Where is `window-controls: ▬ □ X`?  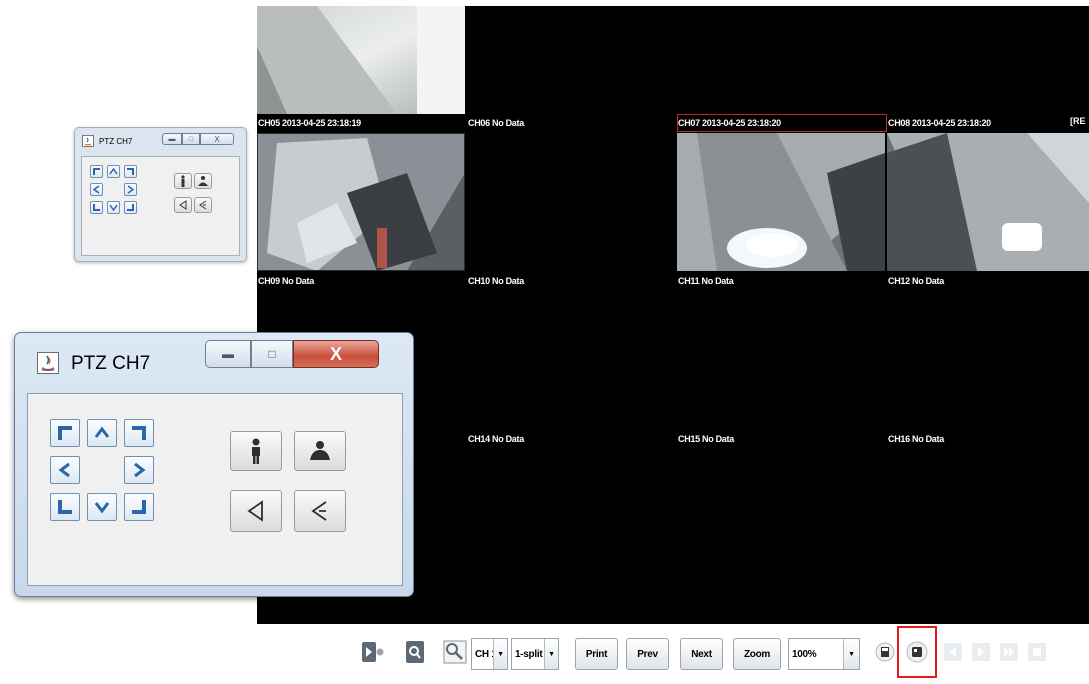 window-controls: ▬ □ X is located at coordinates (292, 354).